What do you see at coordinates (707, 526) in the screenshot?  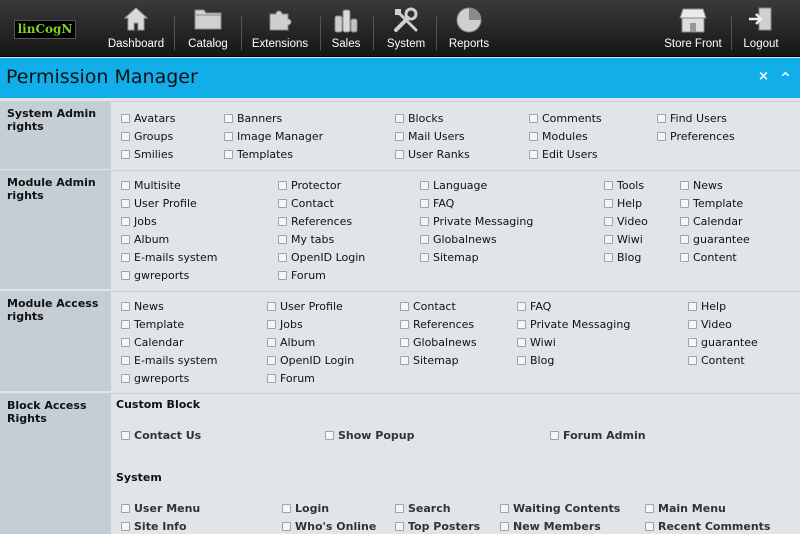 I see `block-checkbox-recent-comments: Recent Comments` at bounding box center [707, 526].